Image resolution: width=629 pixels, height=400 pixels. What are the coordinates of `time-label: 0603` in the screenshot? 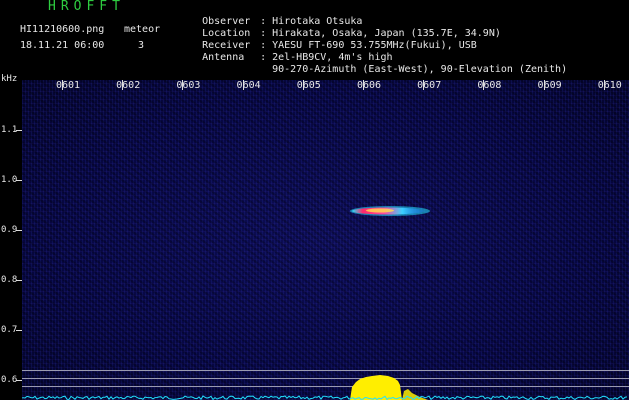 It's located at (188, 85).